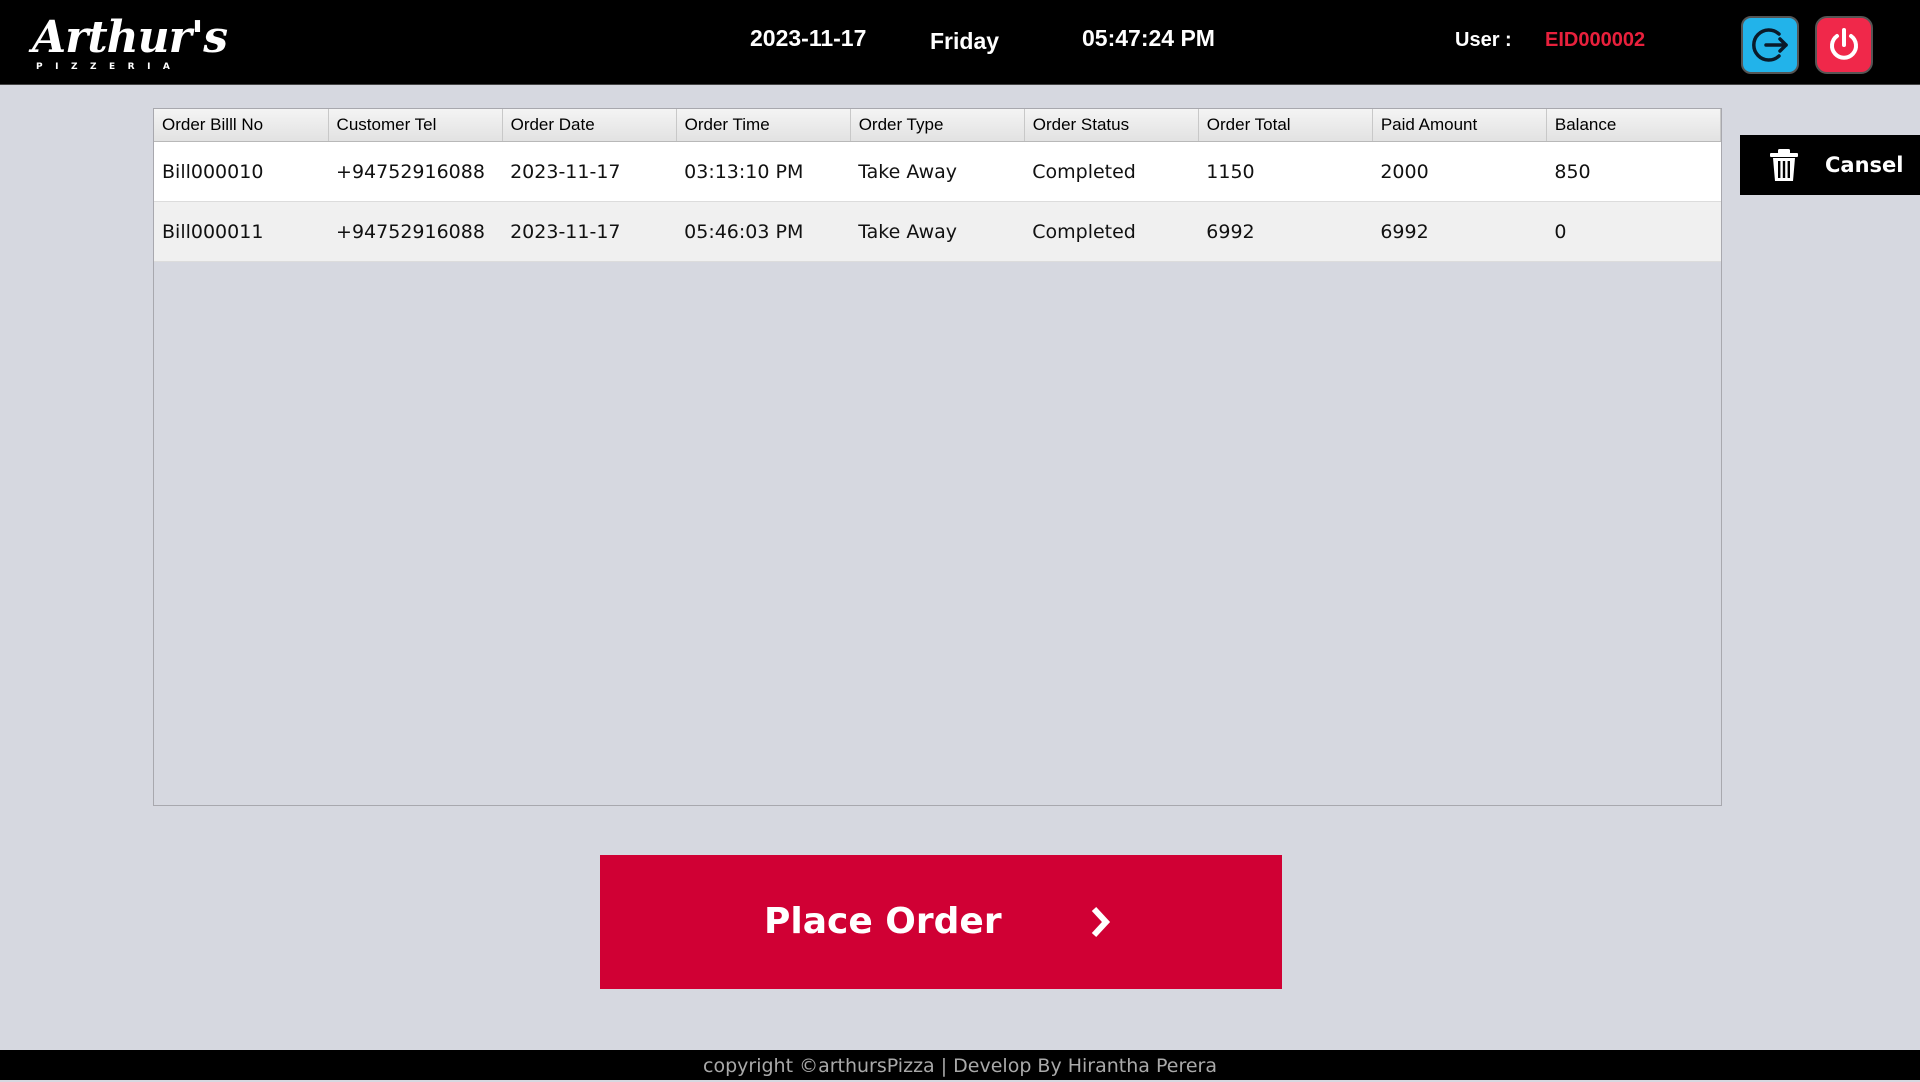 Image resolution: width=1920 pixels, height=1082 pixels. What do you see at coordinates (415, 125) in the screenshot?
I see `column-header-customer-tel: Customer Tel` at bounding box center [415, 125].